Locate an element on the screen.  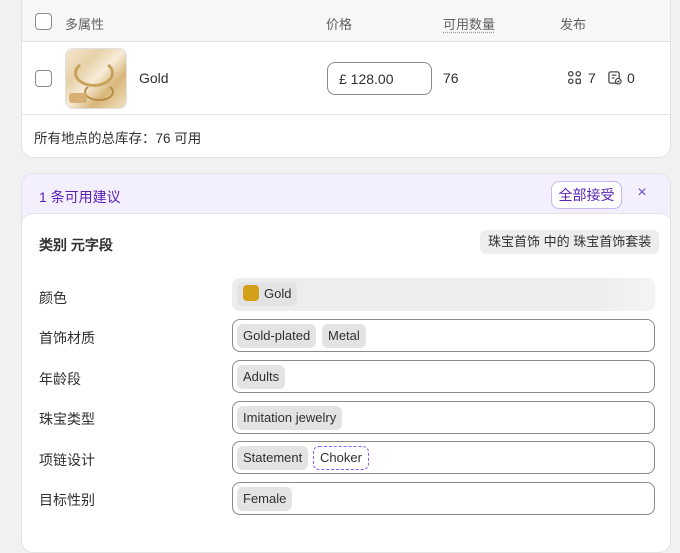
color-field: Gold is located at coordinates (443, 294).